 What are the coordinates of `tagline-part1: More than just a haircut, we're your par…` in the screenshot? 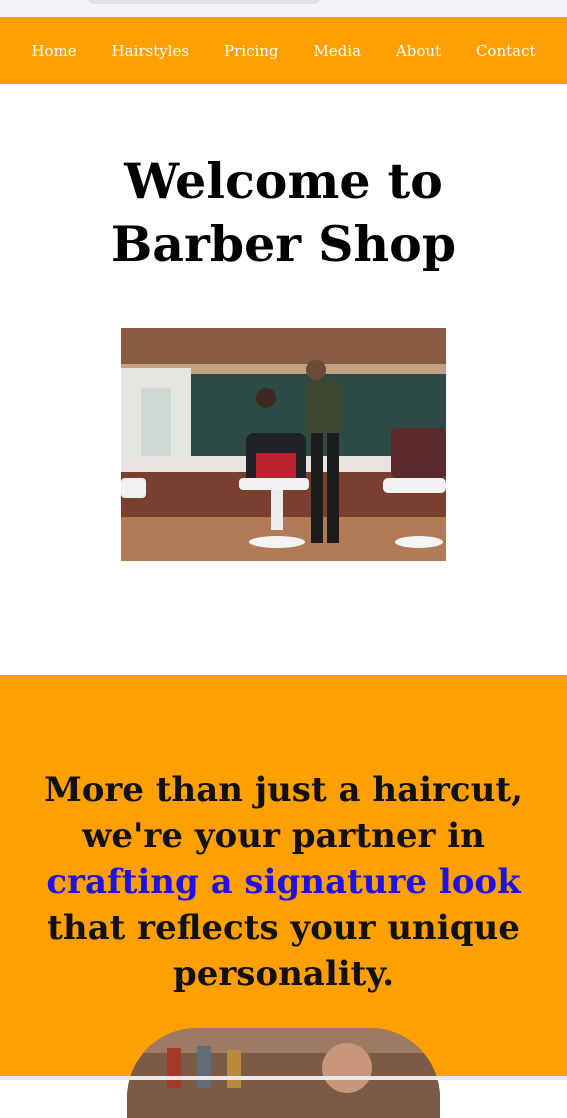 It's located at (283, 813).